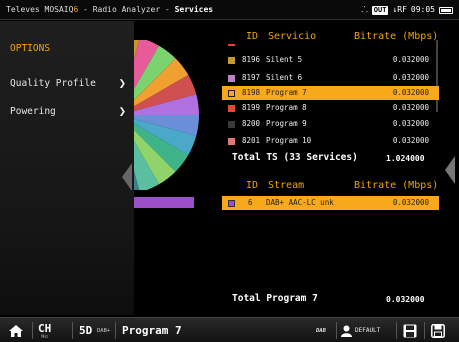  What do you see at coordinates (292, 36) in the screenshot?
I see `services-header-name: Servicio` at bounding box center [292, 36].